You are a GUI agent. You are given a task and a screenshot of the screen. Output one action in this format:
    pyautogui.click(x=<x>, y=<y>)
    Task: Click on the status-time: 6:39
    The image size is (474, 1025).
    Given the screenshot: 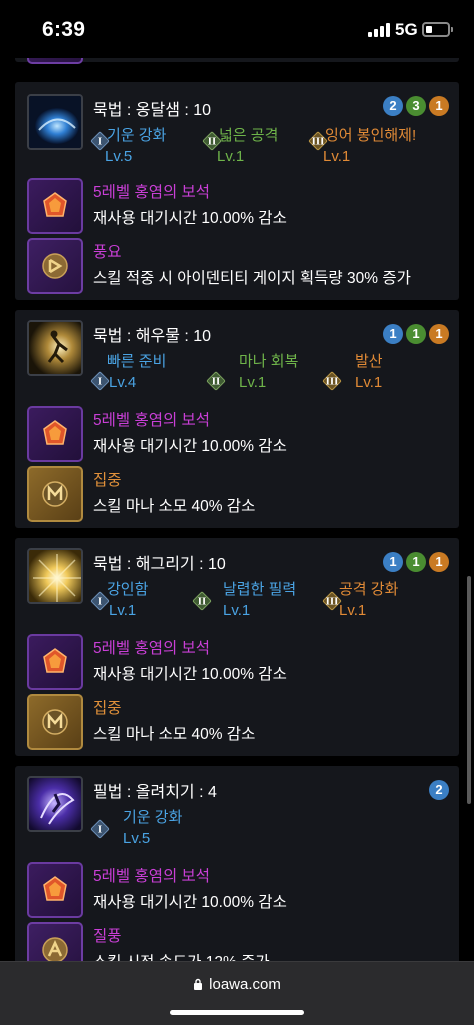 What is the action you would take?
    pyautogui.click(x=64, y=29)
    